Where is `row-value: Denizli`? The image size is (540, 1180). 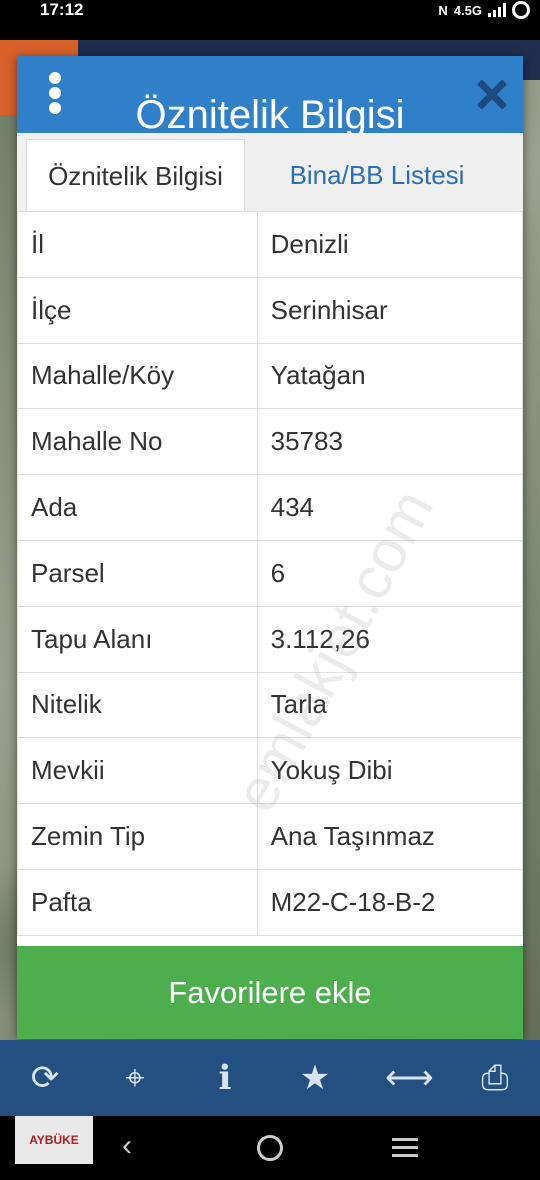
row-value: Denizli is located at coordinates (390, 244).